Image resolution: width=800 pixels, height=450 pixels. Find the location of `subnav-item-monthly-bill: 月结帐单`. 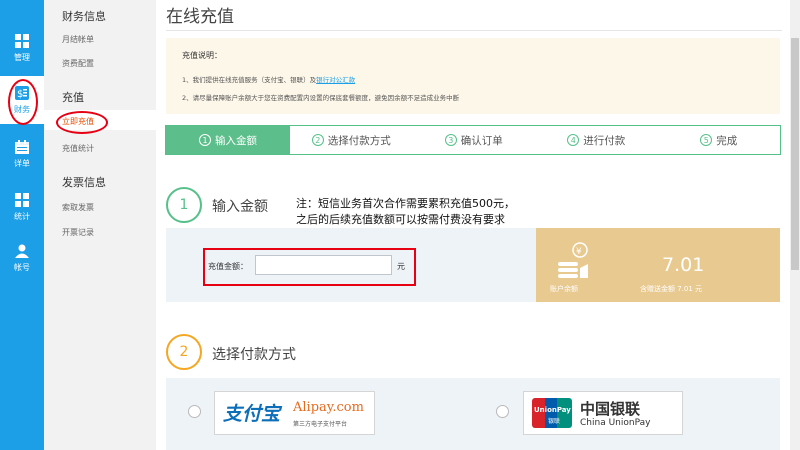

subnav-item-monthly-bill: 月结帐单 is located at coordinates (78, 39).